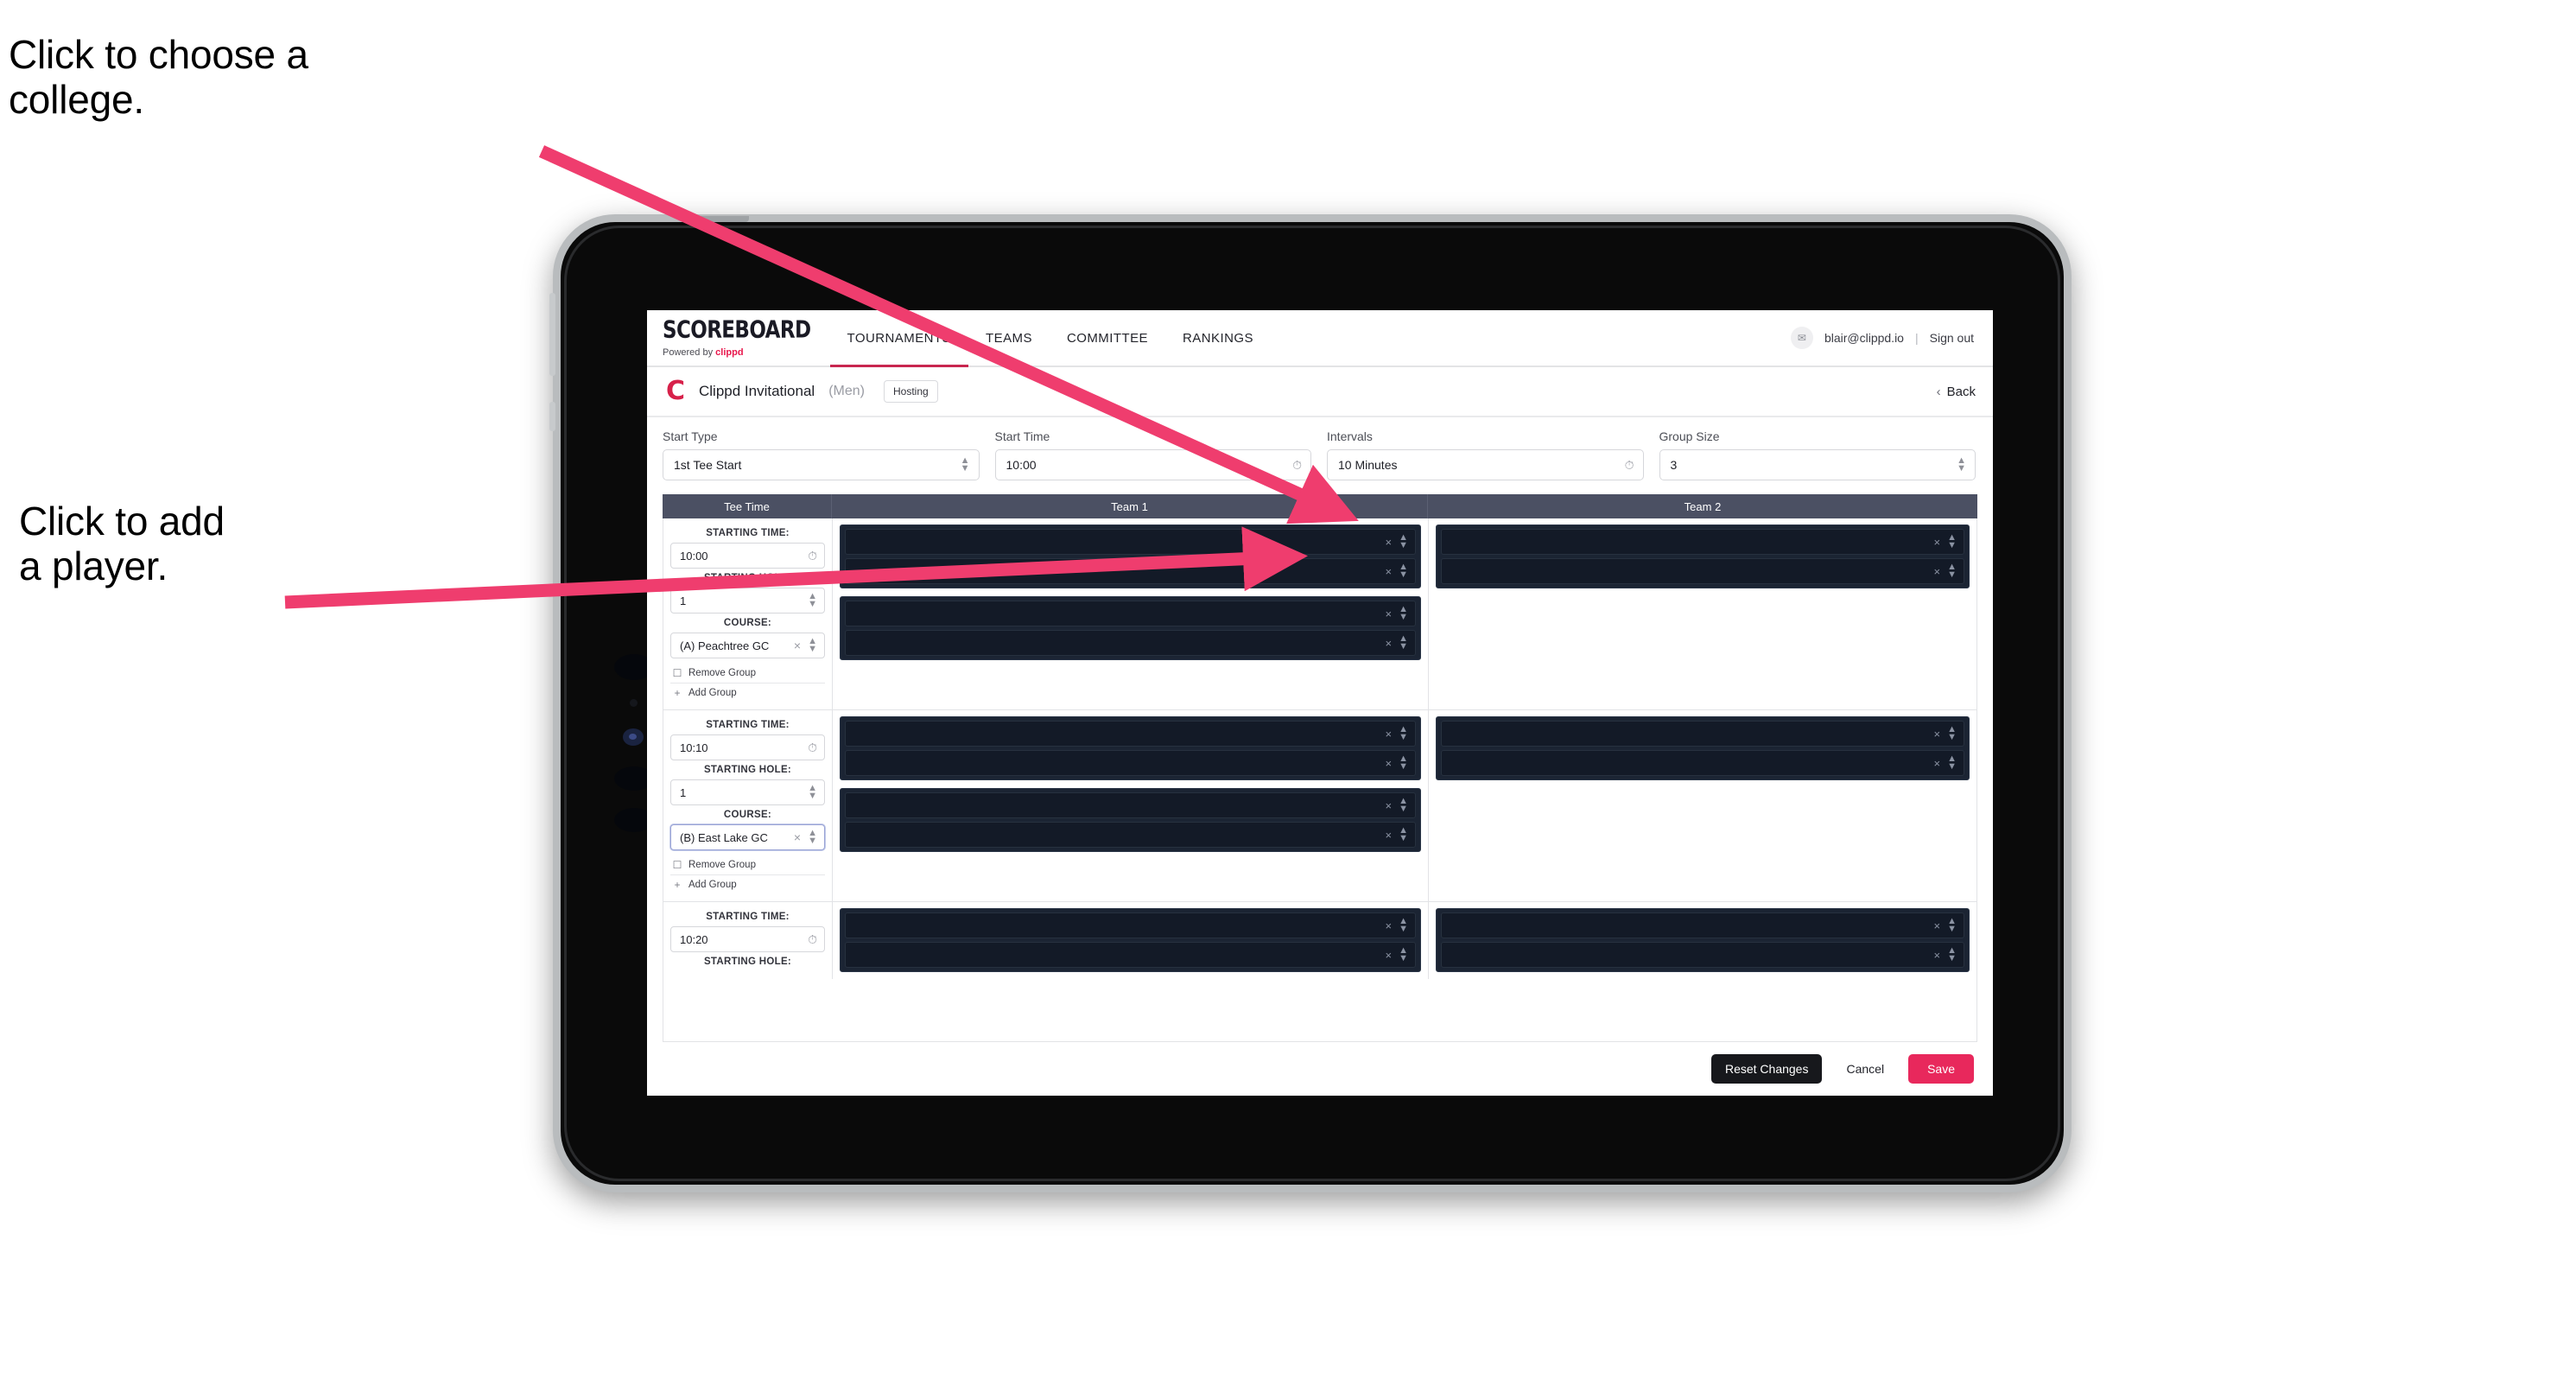  I want to click on nav-user-area: ✉ blair@clippd.io | Sign out, so click(1891, 338).